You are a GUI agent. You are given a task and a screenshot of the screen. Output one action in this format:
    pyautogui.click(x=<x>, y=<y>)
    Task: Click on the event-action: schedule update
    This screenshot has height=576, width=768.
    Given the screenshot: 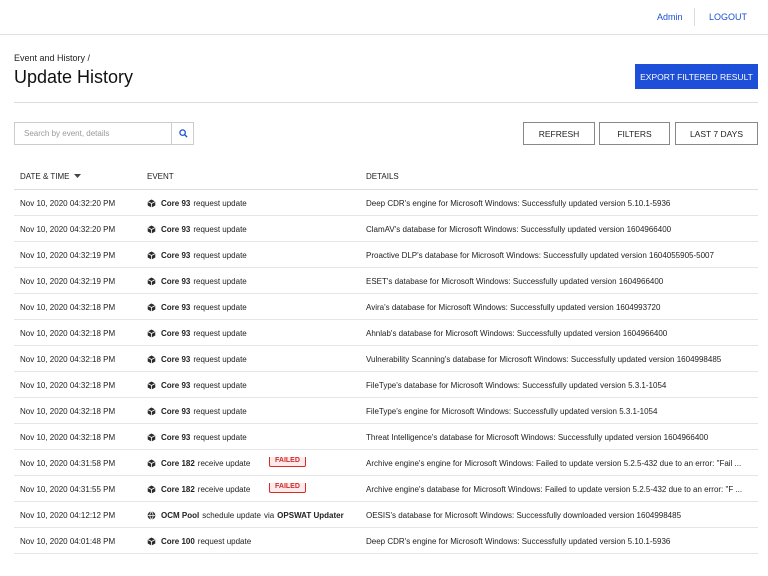 What is the action you would take?
    pyautogui.click(x=231, y=515)
    